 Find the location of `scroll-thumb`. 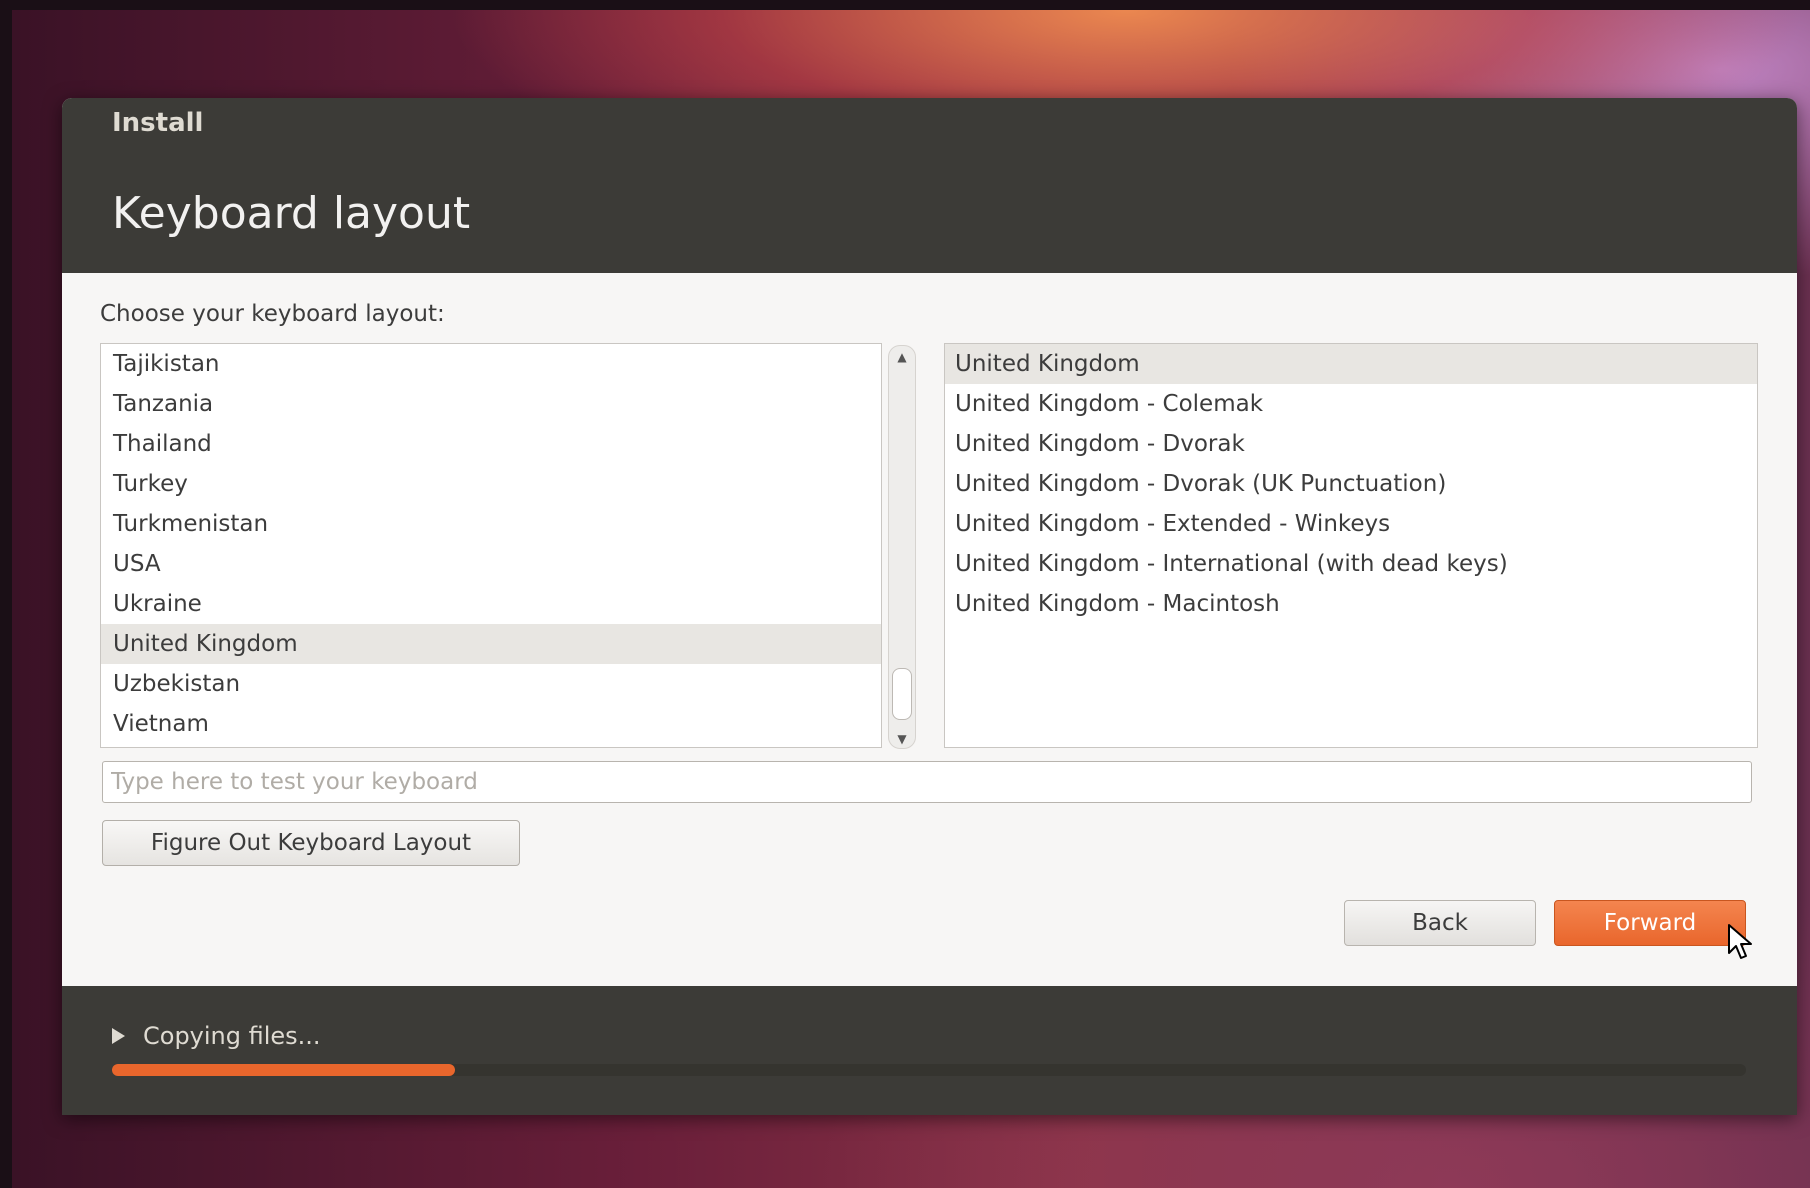

scroll-thumb is located at coordinates (902, 694).